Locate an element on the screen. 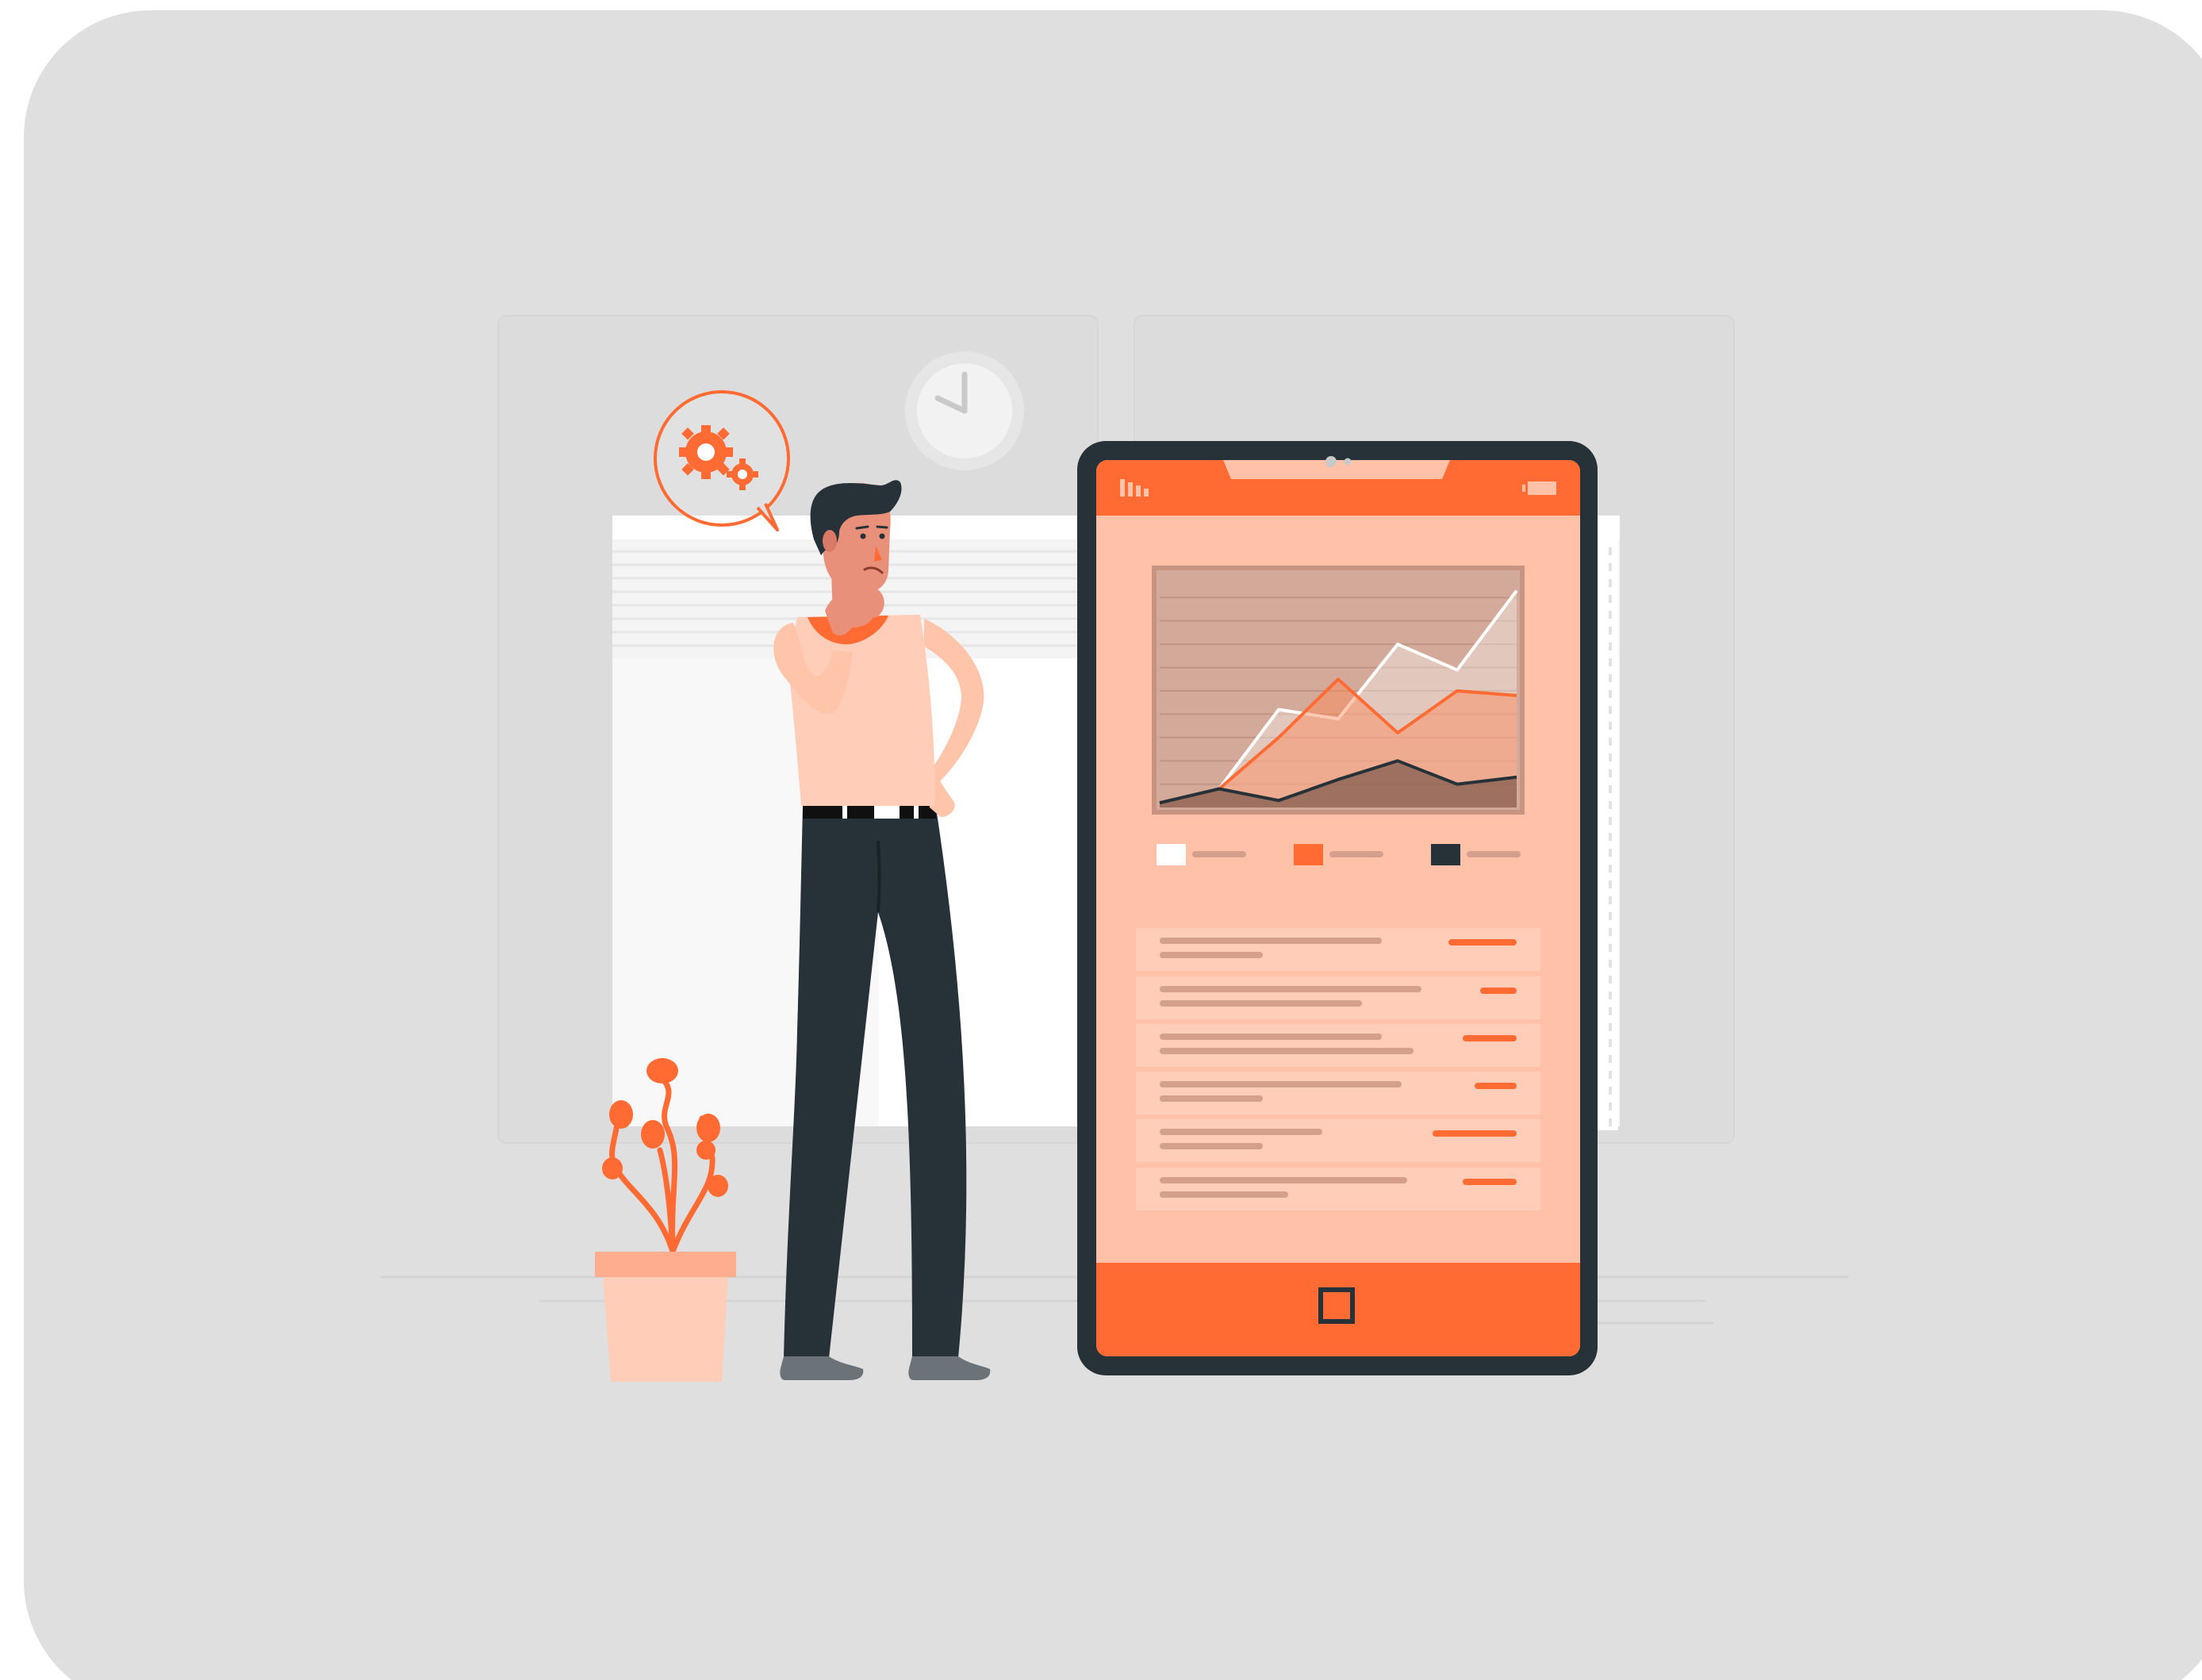 Image resolution: width=2202 pixels, height=1680 pixels. legend-swatch-white is located at coordinates (1171, 854).